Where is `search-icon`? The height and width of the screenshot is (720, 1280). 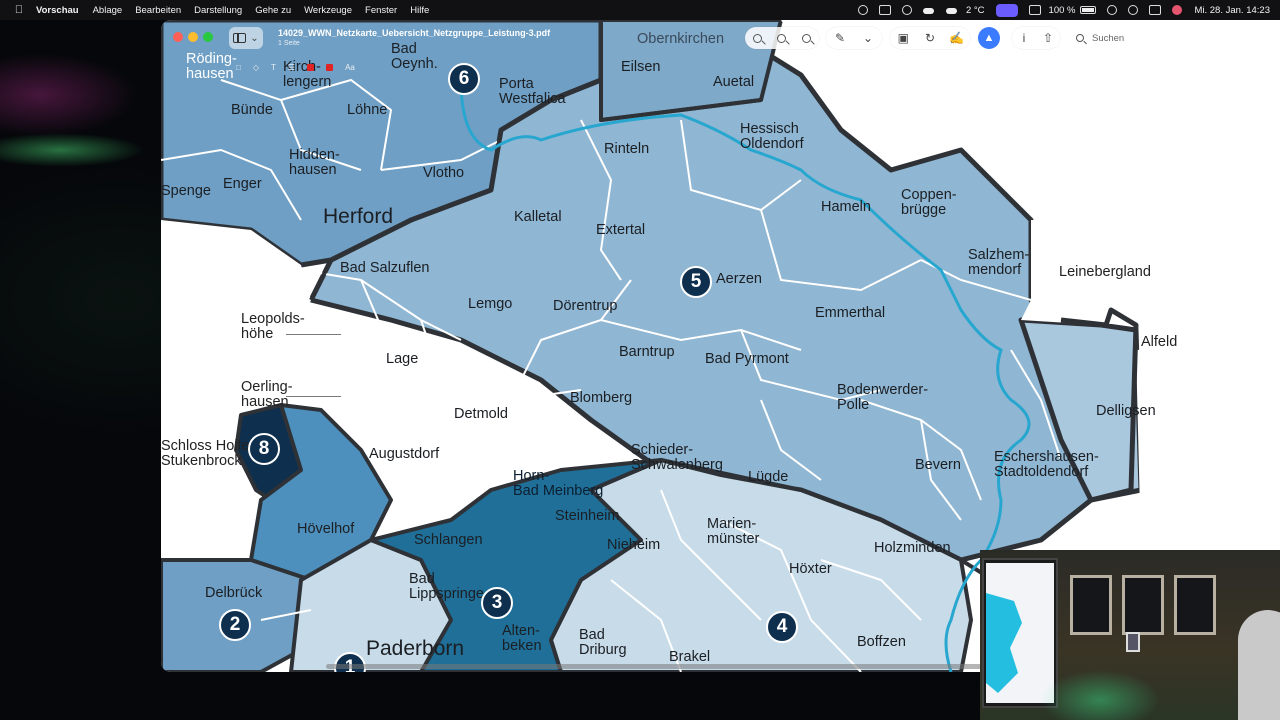 search-icon is located at coordinates (1080, 38).